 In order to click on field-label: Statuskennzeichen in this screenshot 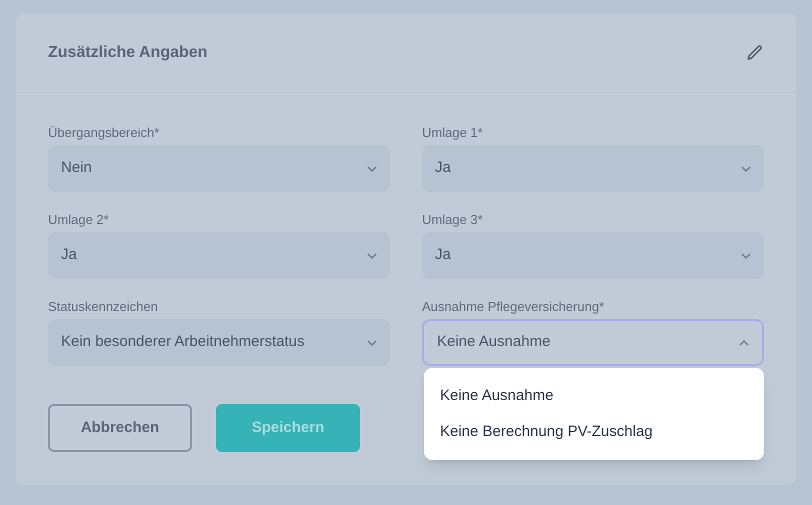, I will do `click(103, 307)`.